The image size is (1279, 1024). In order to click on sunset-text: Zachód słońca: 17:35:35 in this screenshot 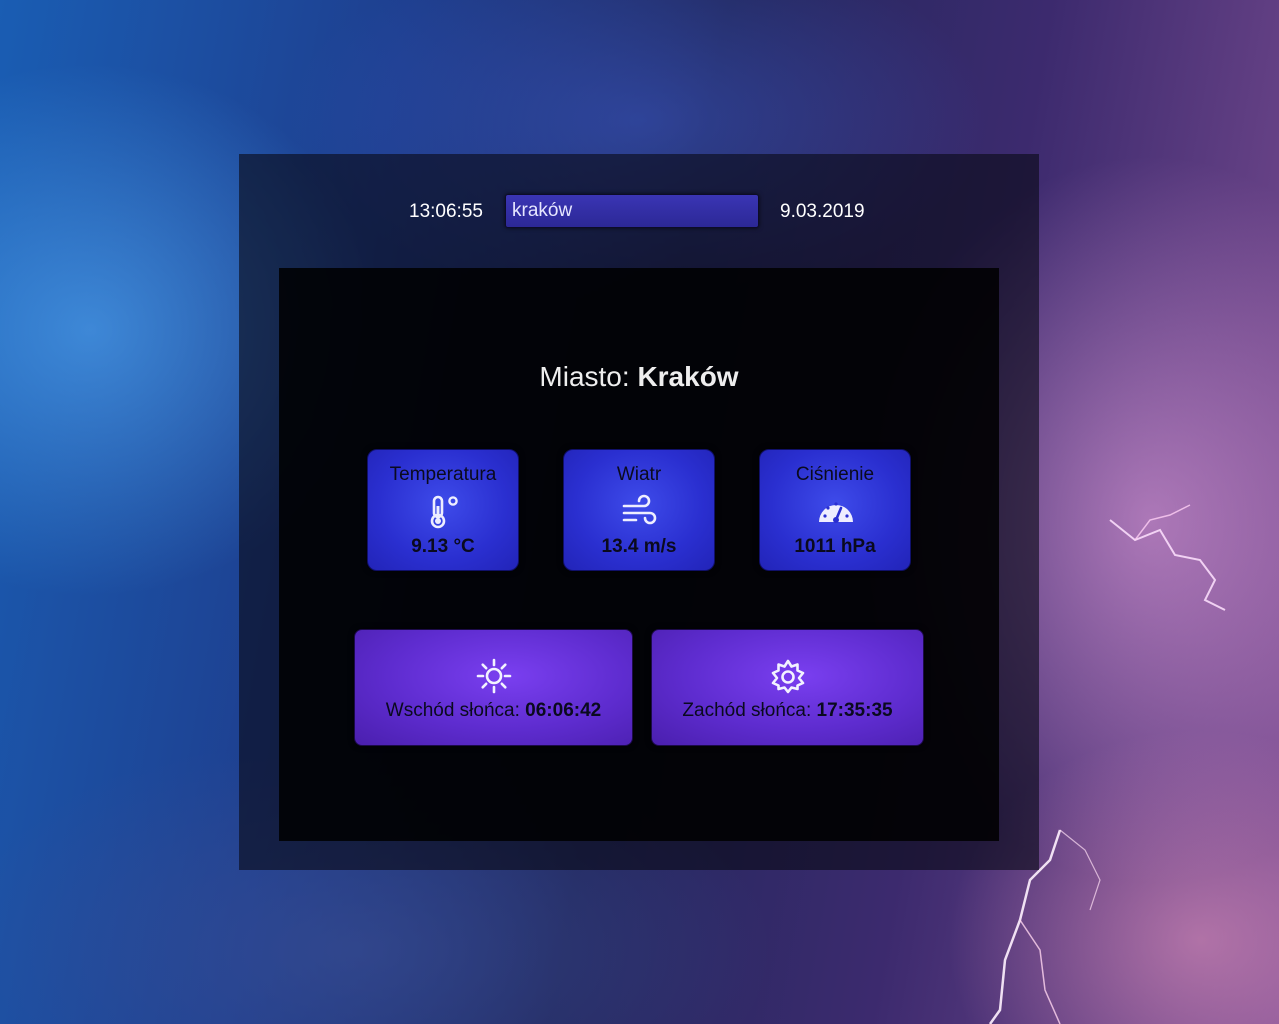, I will do `click(787, 711)`.